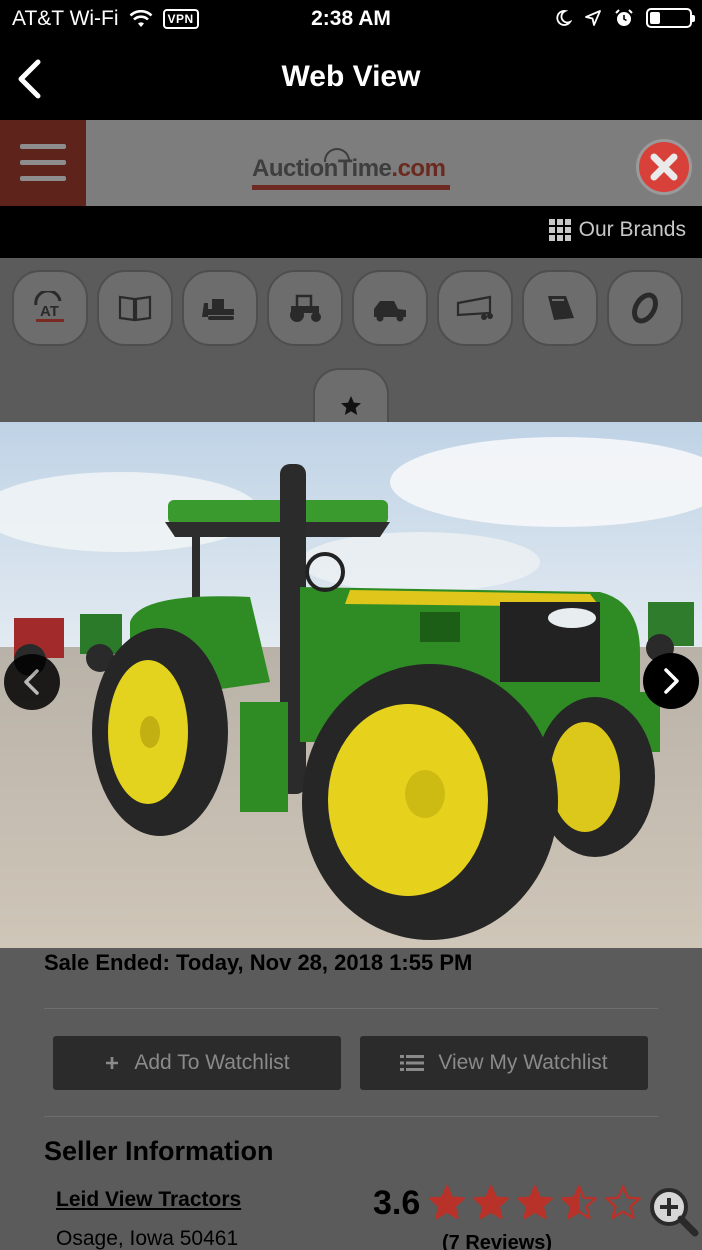 The image size is (702, 1250). What do you see at coordinates (258, 962) in the screenshot?
I see `sale-ended-label: Sale Ended: Today, Nov 28, 2018 1:55 PM` at bounding box center [258, 962].